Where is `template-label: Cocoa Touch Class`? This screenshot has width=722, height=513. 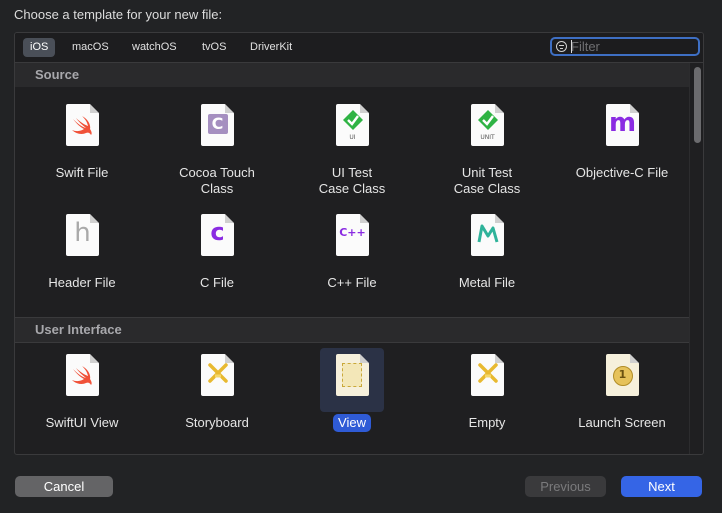 template-label: Cocoa Touch Class is located at coordinates (217, 180).